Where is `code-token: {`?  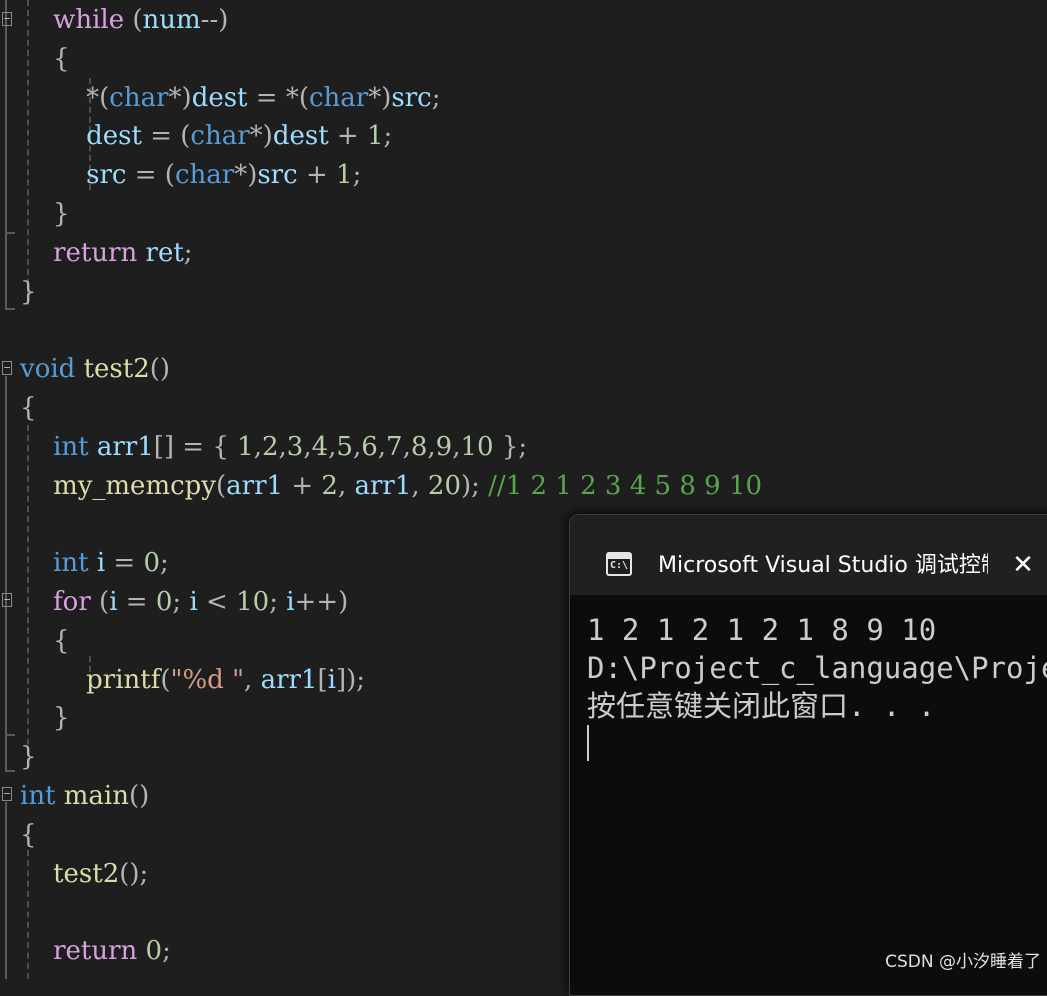
code-token: { is located at coordinates (45, 640).